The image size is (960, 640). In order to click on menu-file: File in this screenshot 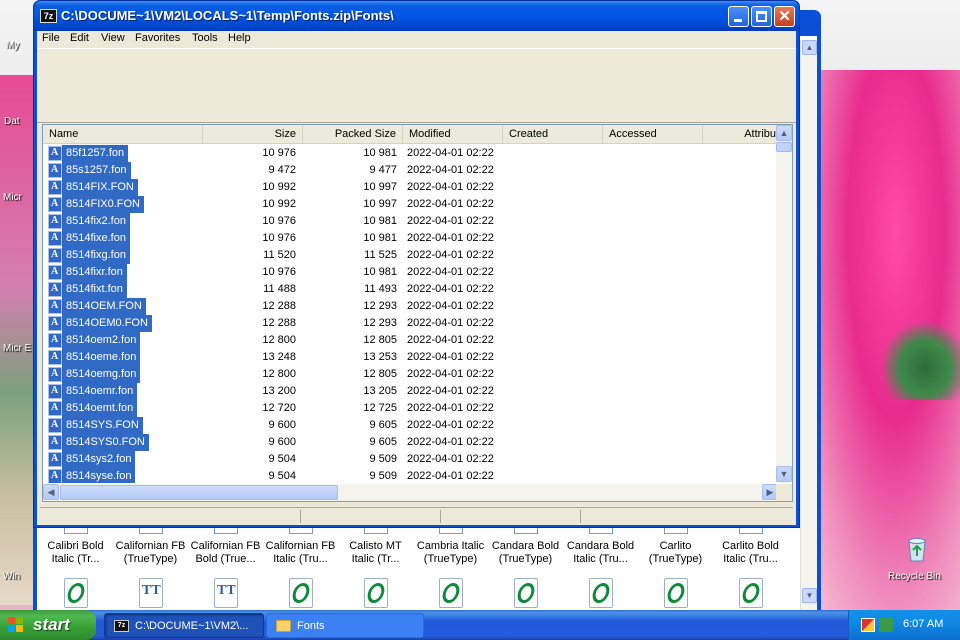, I will do `click(51, 38)`.